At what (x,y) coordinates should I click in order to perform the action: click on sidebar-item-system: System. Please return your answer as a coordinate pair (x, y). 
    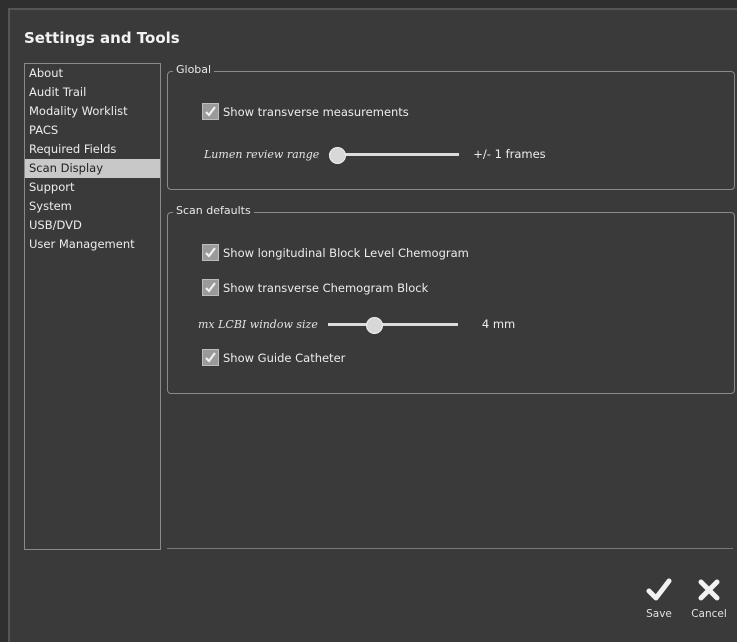
    Looking at the image, I should click on (92, 206).